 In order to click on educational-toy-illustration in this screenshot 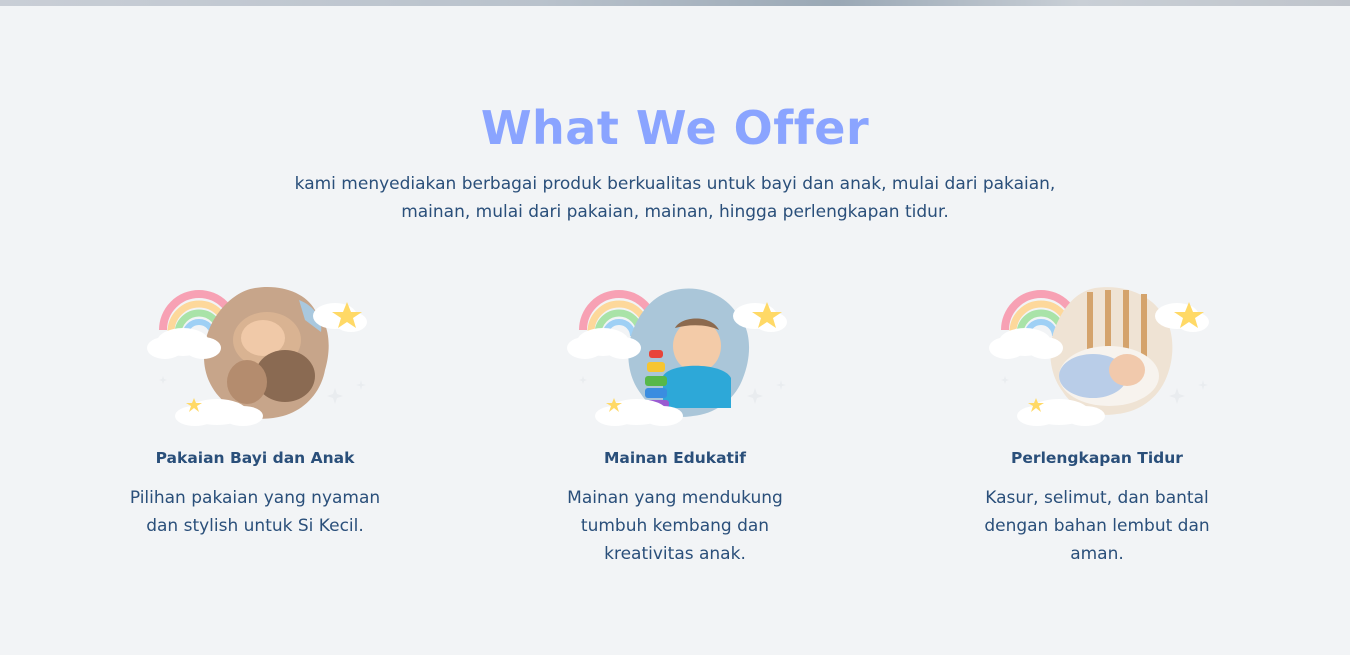, I will do `click(675, 355)`.